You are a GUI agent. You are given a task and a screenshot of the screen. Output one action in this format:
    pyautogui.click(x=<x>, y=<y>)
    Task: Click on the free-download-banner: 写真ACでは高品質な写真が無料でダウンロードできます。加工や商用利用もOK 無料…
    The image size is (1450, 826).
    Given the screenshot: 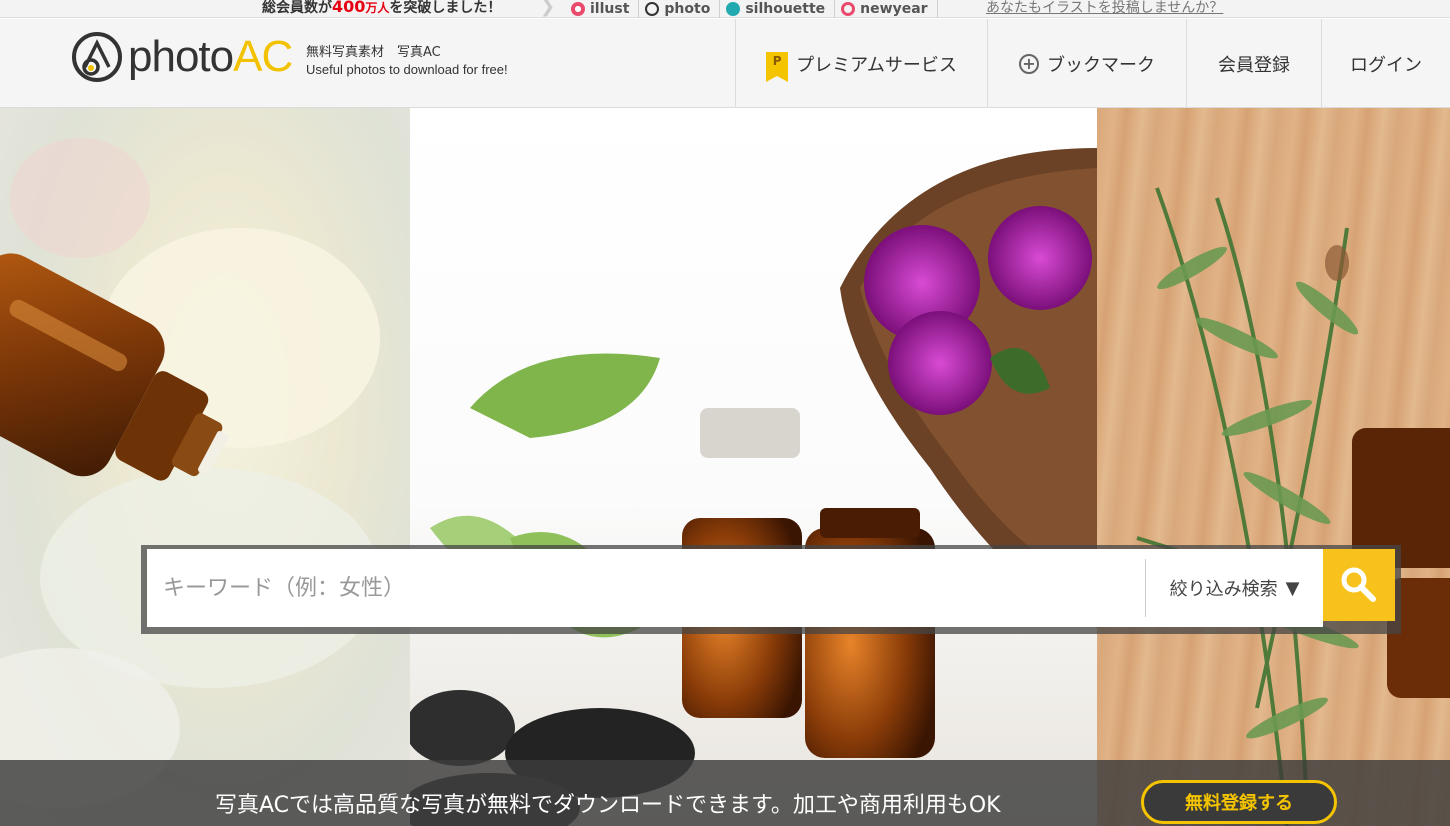 What is the action you would take?
    pyautogui.click(x=725, y=793)
    